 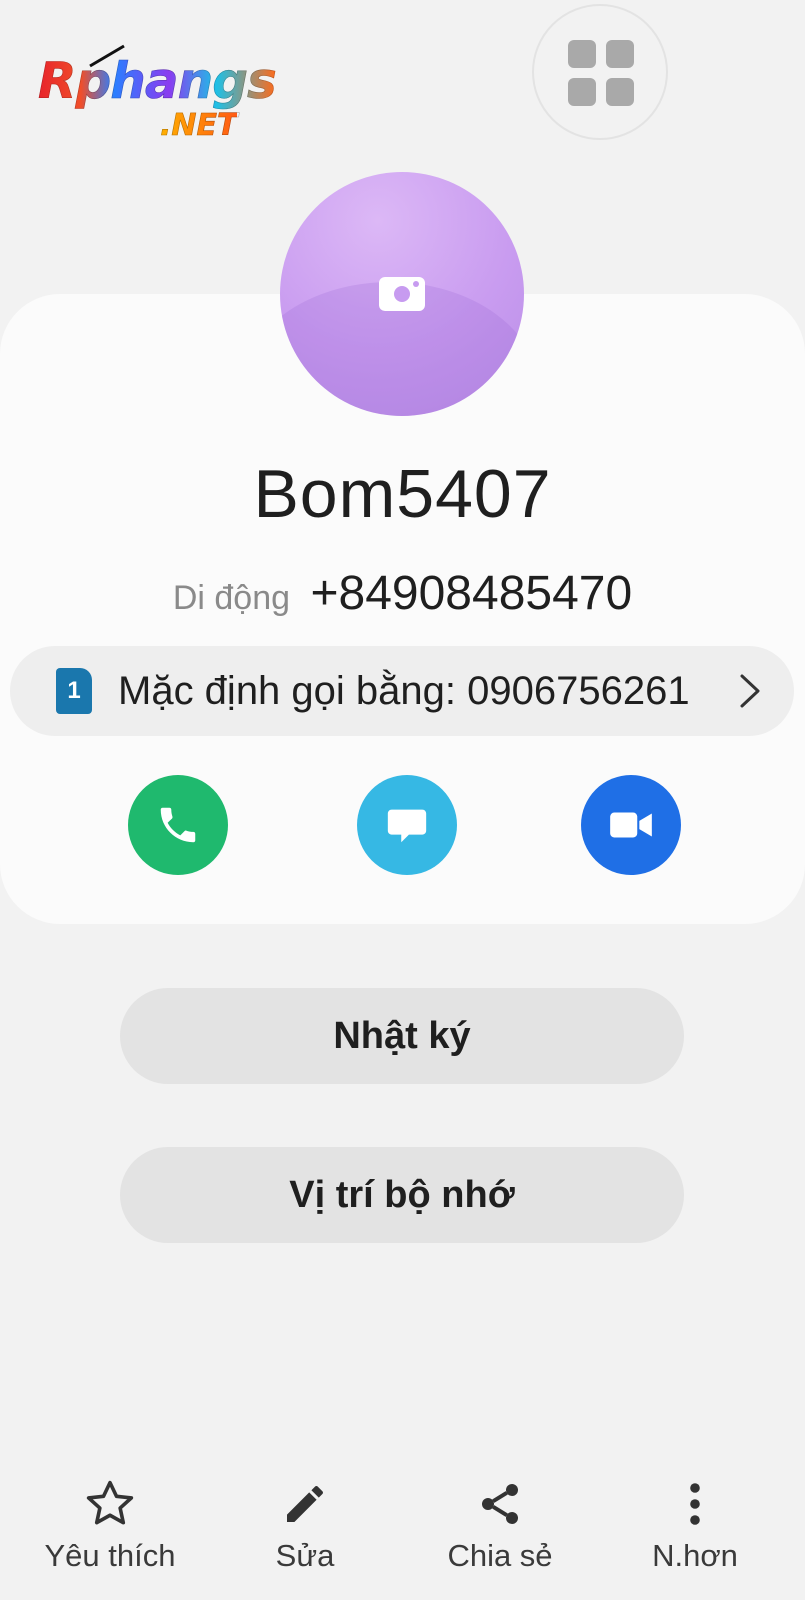 I want to click on logo-sub-text: .NET, so click(x=199, y=126).